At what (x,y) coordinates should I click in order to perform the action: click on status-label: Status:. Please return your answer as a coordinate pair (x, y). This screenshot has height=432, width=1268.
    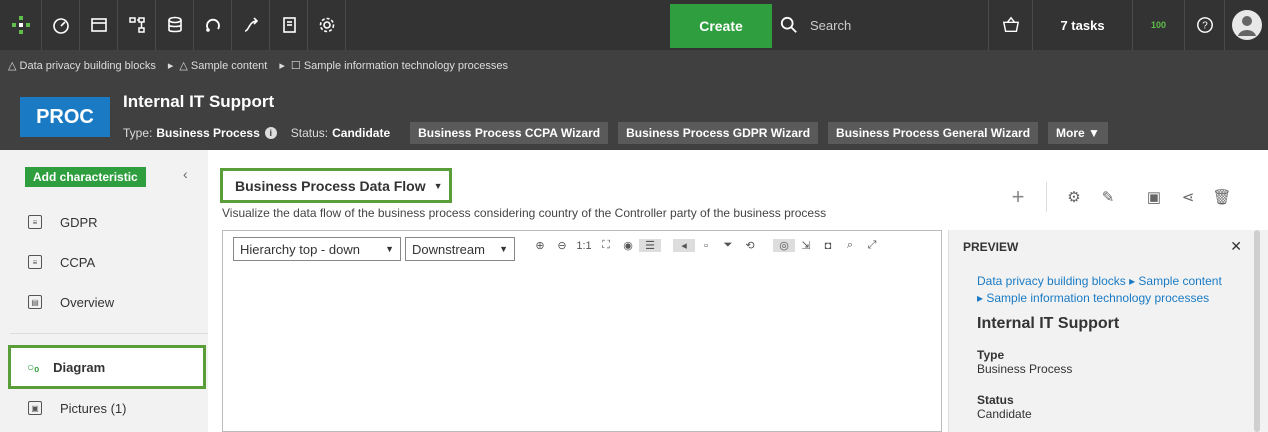
    Looking at the image, I should click on (309, 133).